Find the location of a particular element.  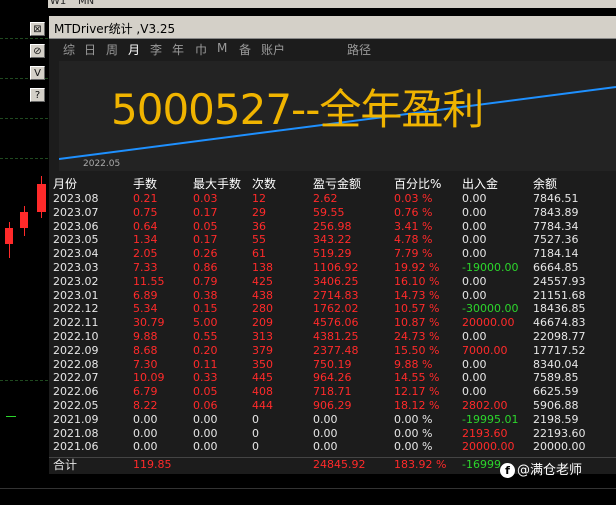

cell-pnl: 1106.92 is located at coordinates (336, 267).